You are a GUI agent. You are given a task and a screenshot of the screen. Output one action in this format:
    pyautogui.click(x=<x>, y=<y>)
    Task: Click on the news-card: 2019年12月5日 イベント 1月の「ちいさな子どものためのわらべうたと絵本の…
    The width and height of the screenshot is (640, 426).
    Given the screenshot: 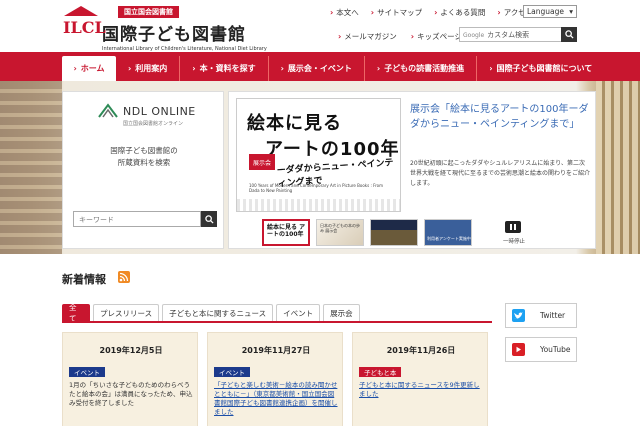 What is the action you would take?
    pyautogui.click(x=130, y=379)
    